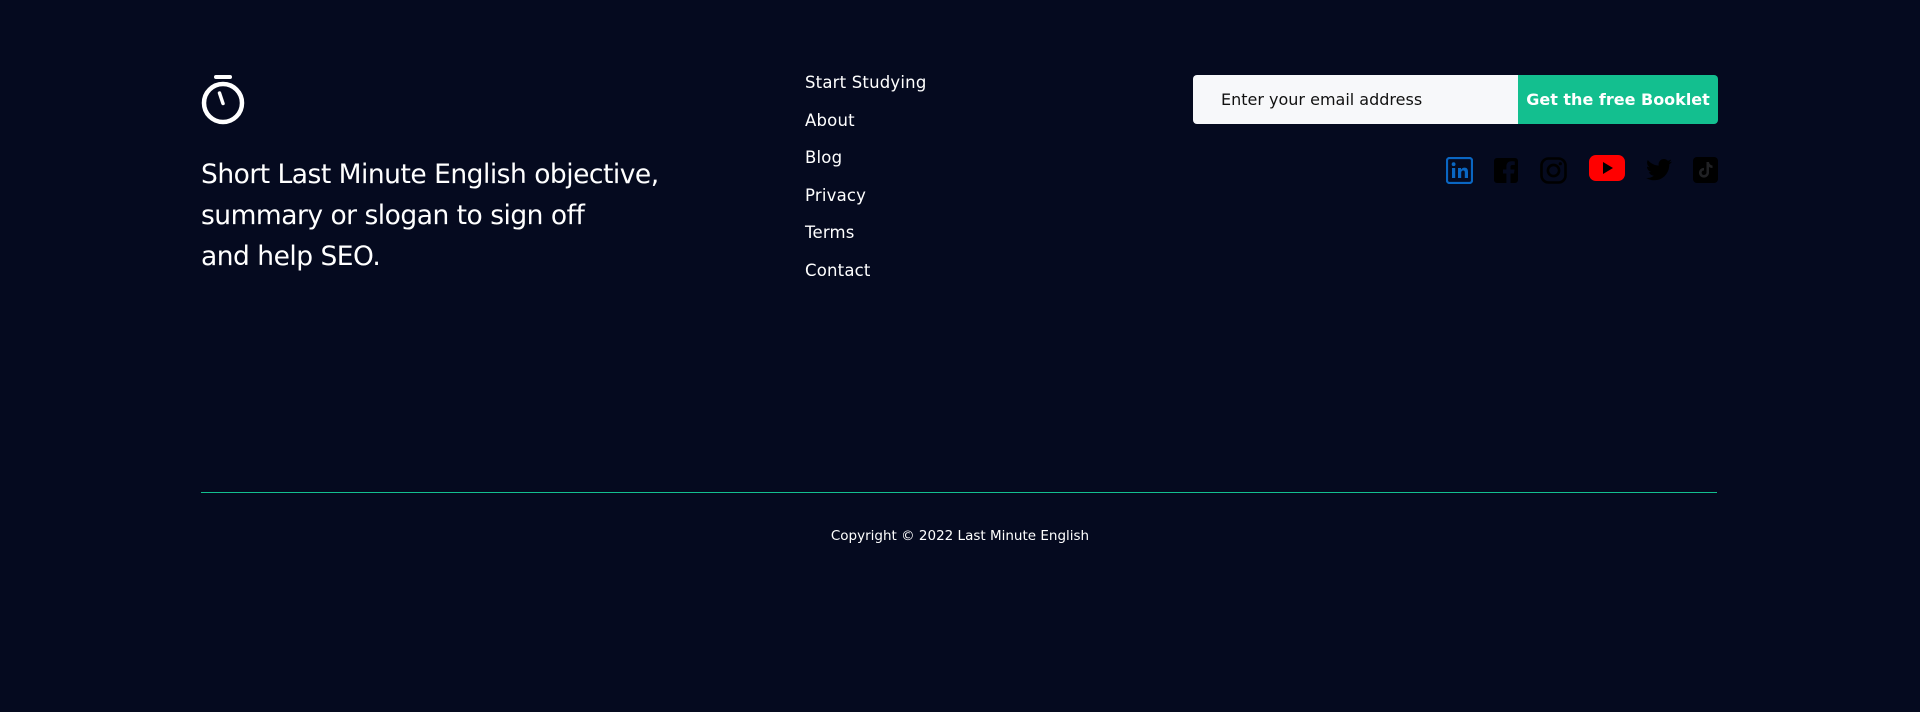 This screenshot has height=712, width=1920. I want to click on email-input, so click(1355, 99).